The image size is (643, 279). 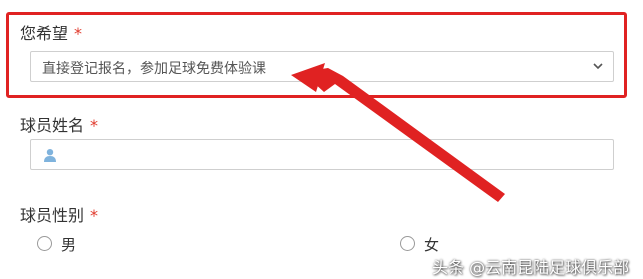 I want to click on watermark: 头条 @云南昆陆足球俱乐部, so click(x=531, y=267).